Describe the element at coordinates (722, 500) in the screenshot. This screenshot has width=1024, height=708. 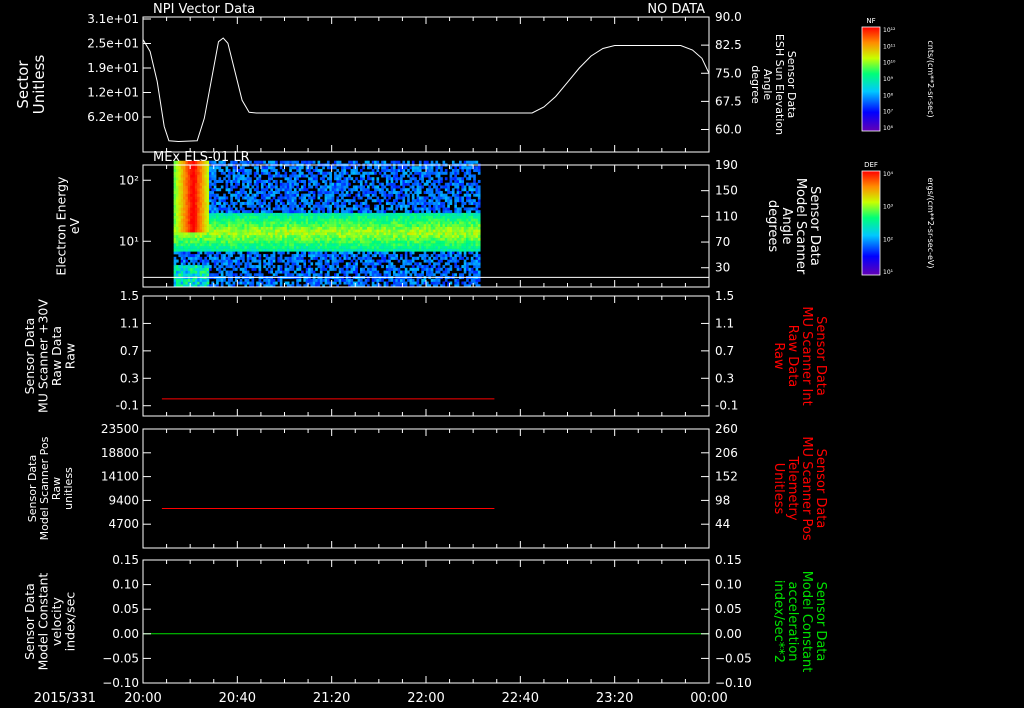
I see `y-tick-label-right: 98` at that location.